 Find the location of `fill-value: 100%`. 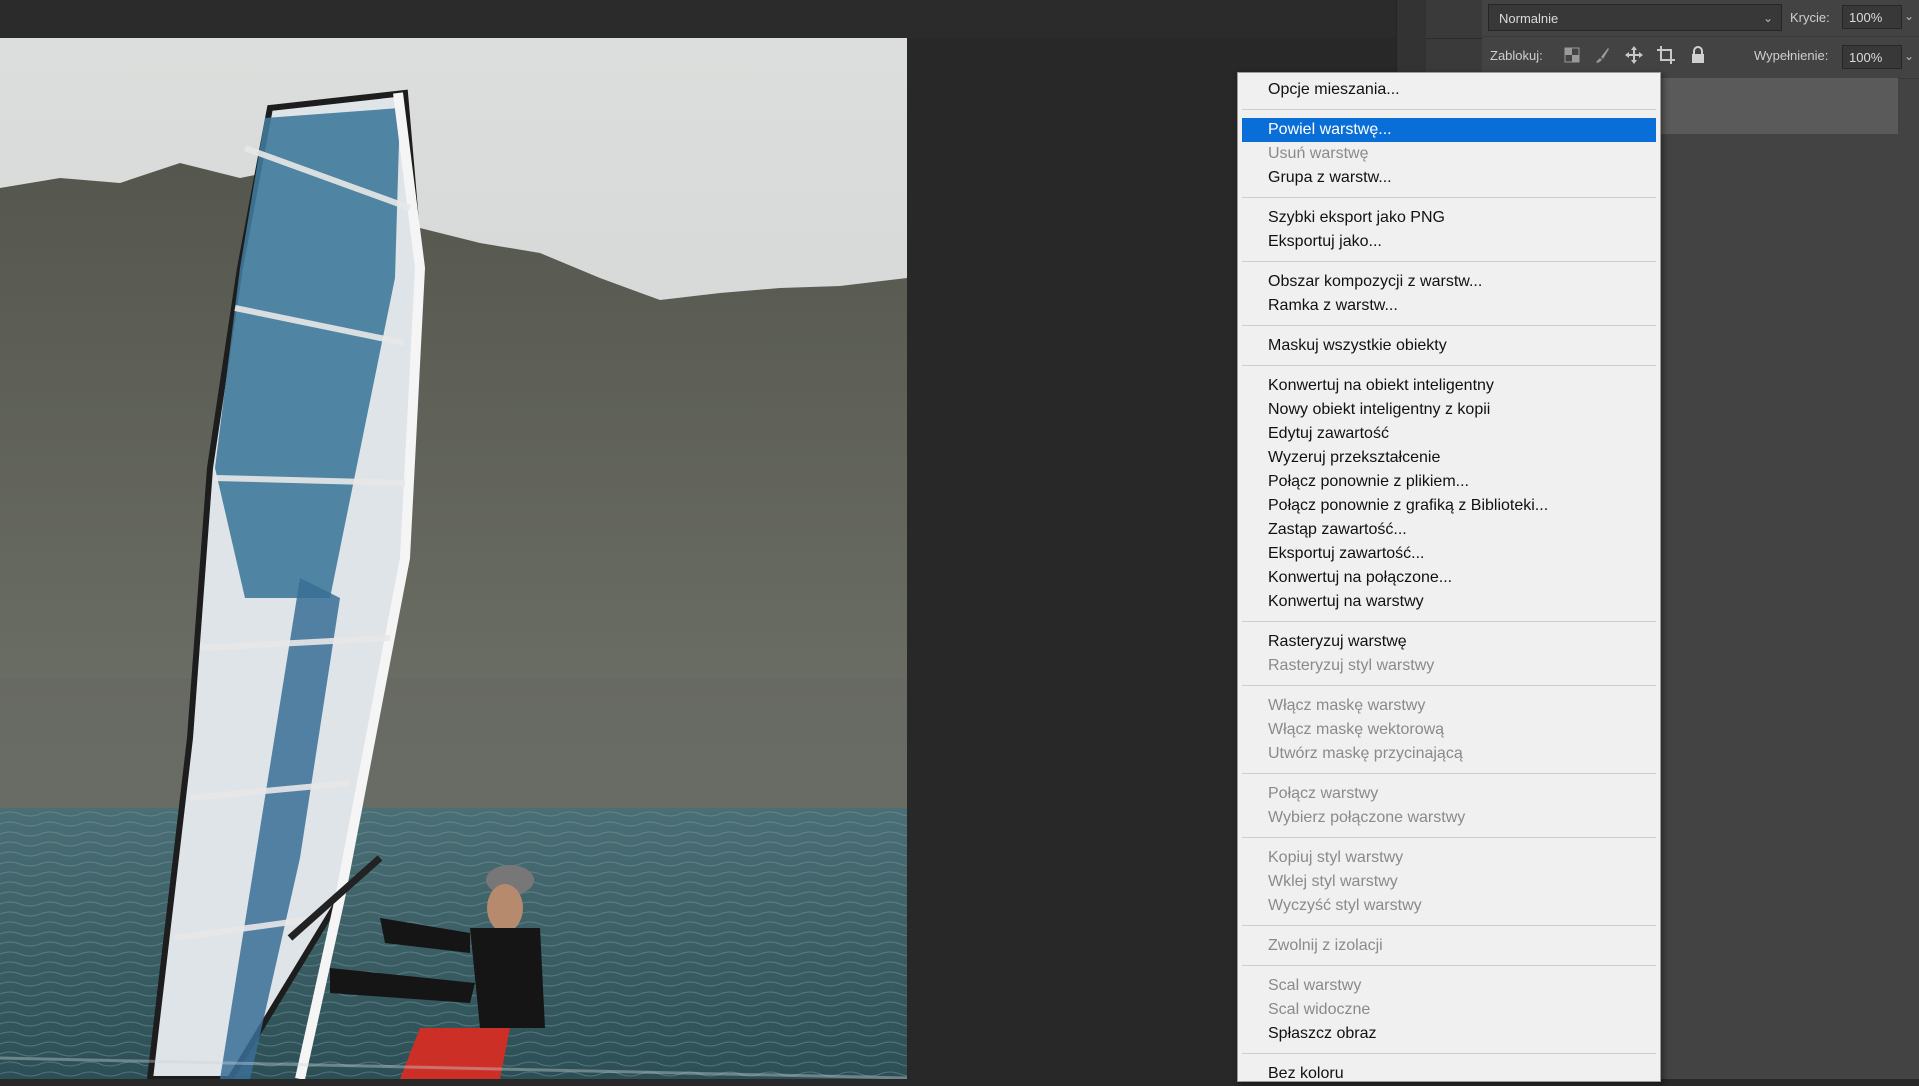

fill-value: 100% is located at coordinates (1866, 57).